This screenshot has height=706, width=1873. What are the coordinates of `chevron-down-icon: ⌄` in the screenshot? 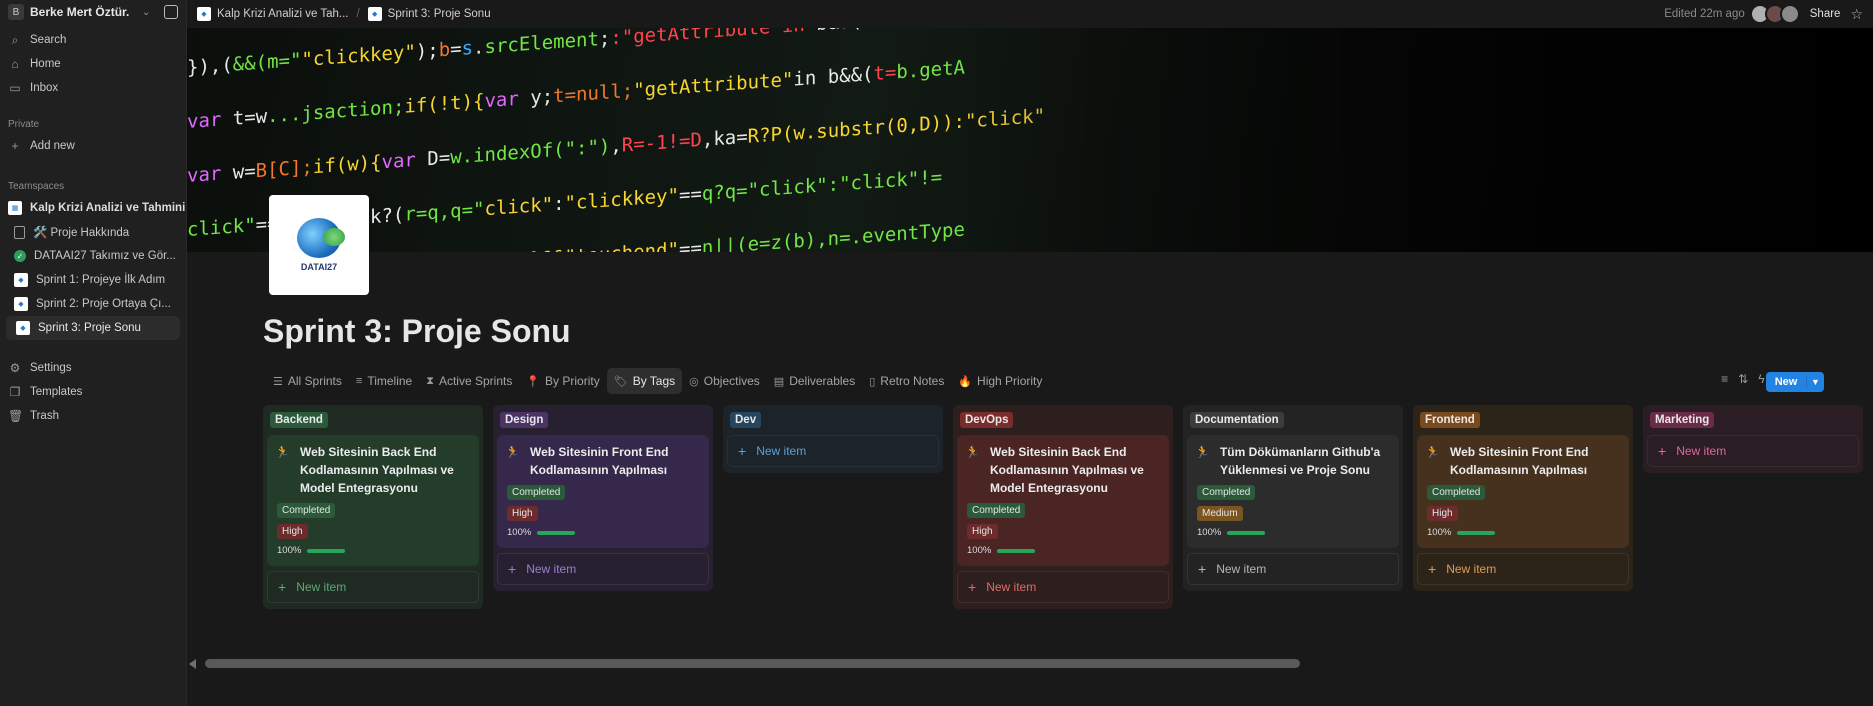 It's located at (146, 12).